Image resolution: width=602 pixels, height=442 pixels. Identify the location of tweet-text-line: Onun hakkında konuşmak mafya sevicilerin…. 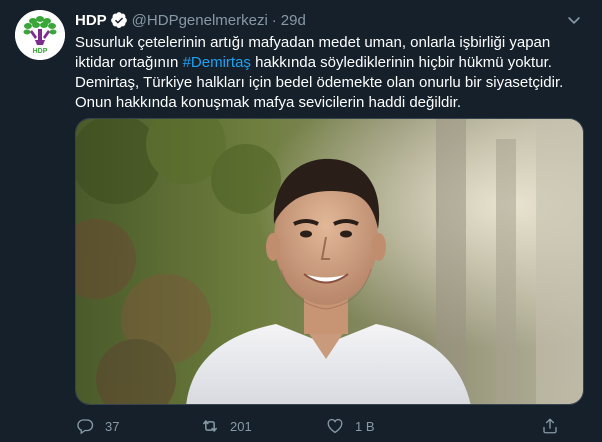
(268, 102).